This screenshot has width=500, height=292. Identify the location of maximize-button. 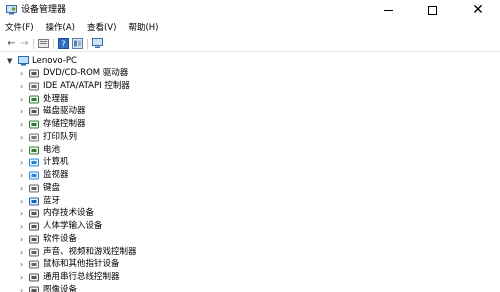
(432, 10).